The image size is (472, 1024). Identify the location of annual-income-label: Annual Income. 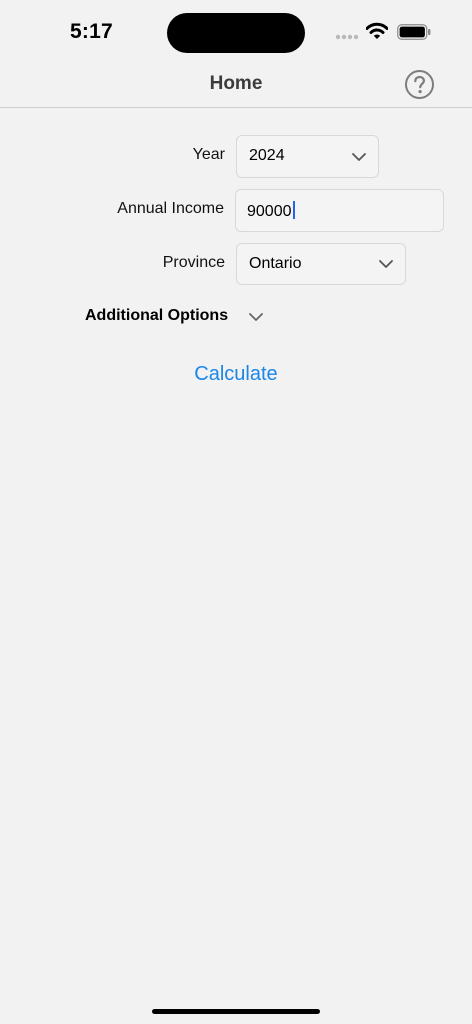
(170, 208).